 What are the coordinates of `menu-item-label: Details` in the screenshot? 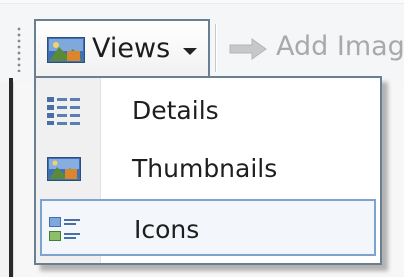 It's located at (175, 110).